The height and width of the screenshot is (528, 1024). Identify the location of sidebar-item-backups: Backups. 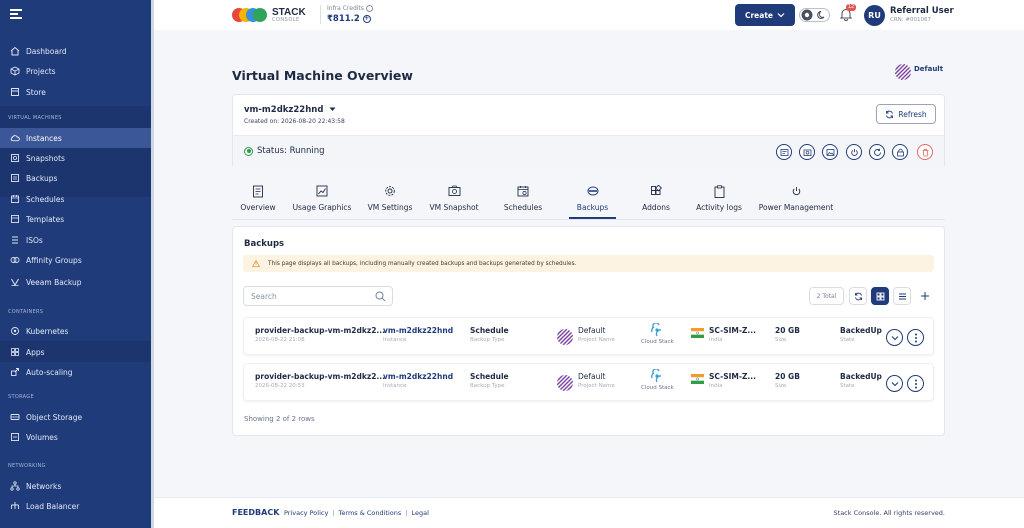
(76, 178).